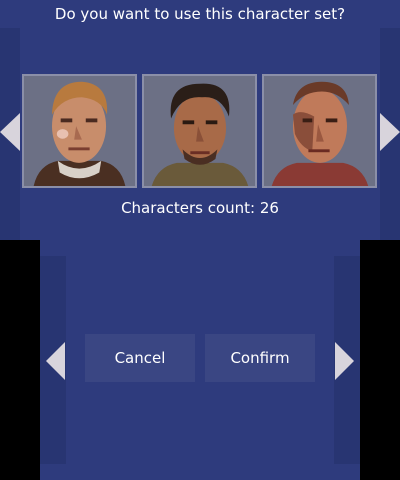 The width and height of the screenshot is (400, 480). Describe the element at coordinates (200, 14) in the screenshot. I see `dialog-question: Do you want to use this character set?` at that location.